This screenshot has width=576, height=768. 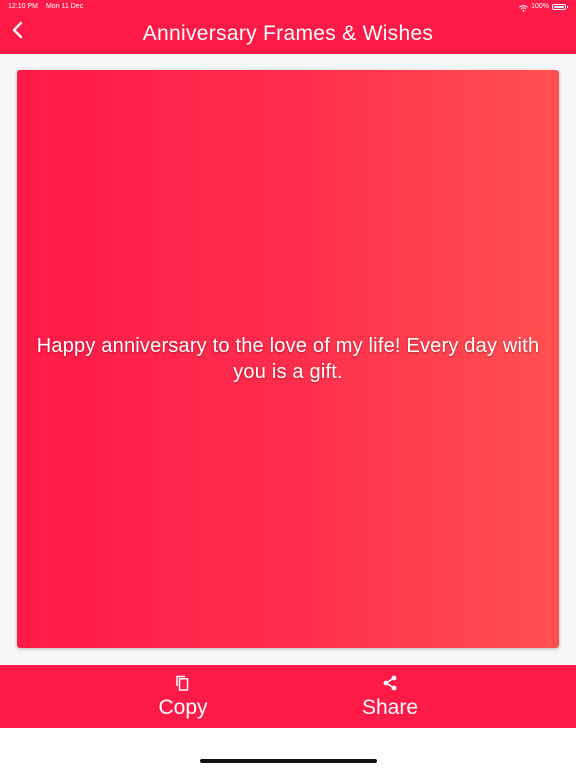 I want to click on wifi-icon, so click(x=523, y=8).